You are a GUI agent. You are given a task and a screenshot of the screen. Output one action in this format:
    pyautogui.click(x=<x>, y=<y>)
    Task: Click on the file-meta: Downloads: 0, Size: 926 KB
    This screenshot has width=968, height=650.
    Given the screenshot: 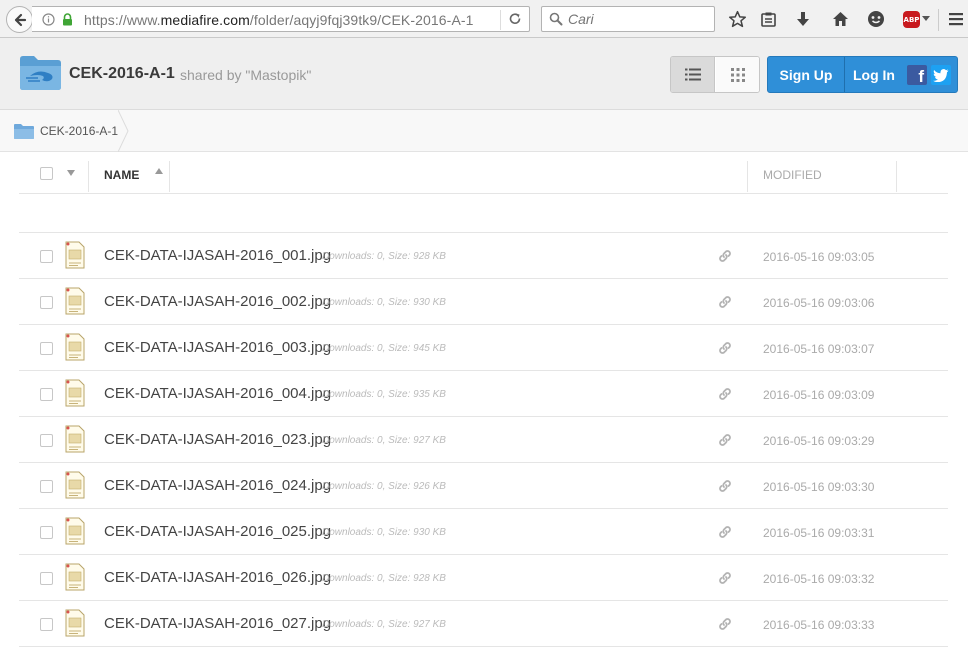 What is the action you would take?
    pyautogui.click(x=384, y=486)
    